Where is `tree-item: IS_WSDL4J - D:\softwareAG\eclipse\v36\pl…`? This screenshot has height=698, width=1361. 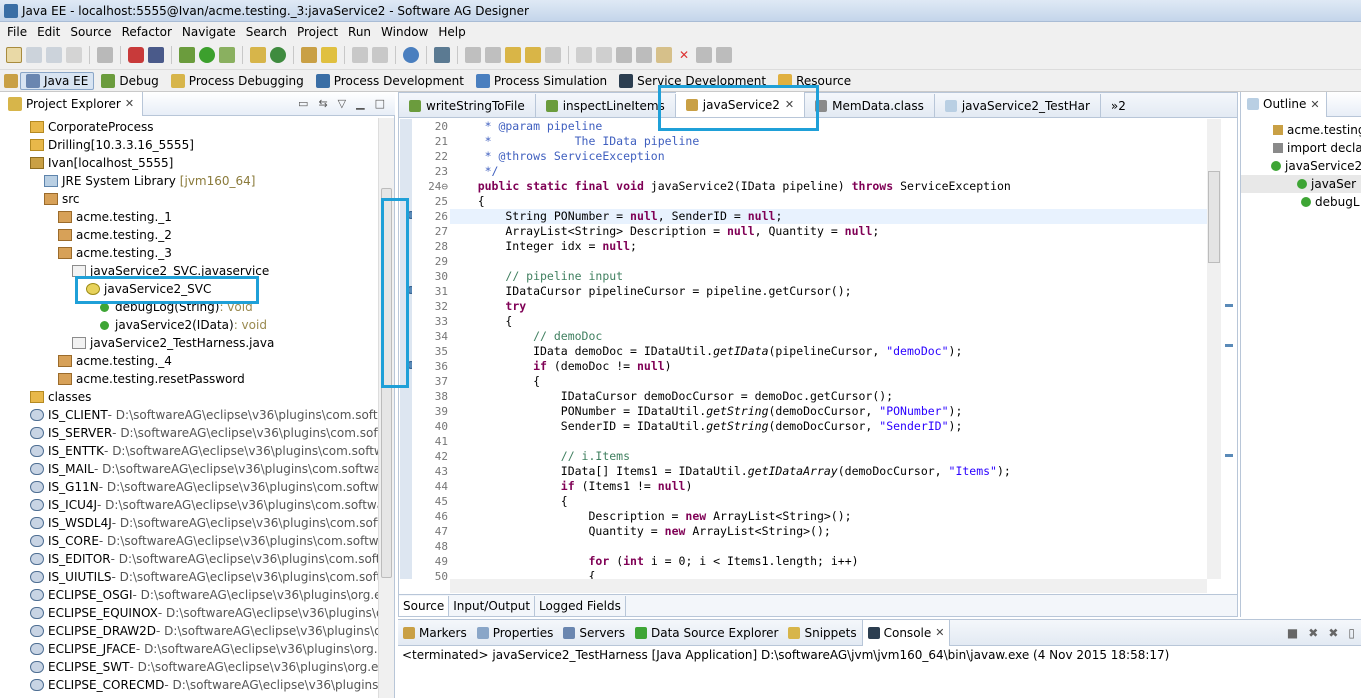
tree-item: IS_WSDL4J - D:\softwareAG\eclipse\v36\pl… is located at coordinates (189, 523).